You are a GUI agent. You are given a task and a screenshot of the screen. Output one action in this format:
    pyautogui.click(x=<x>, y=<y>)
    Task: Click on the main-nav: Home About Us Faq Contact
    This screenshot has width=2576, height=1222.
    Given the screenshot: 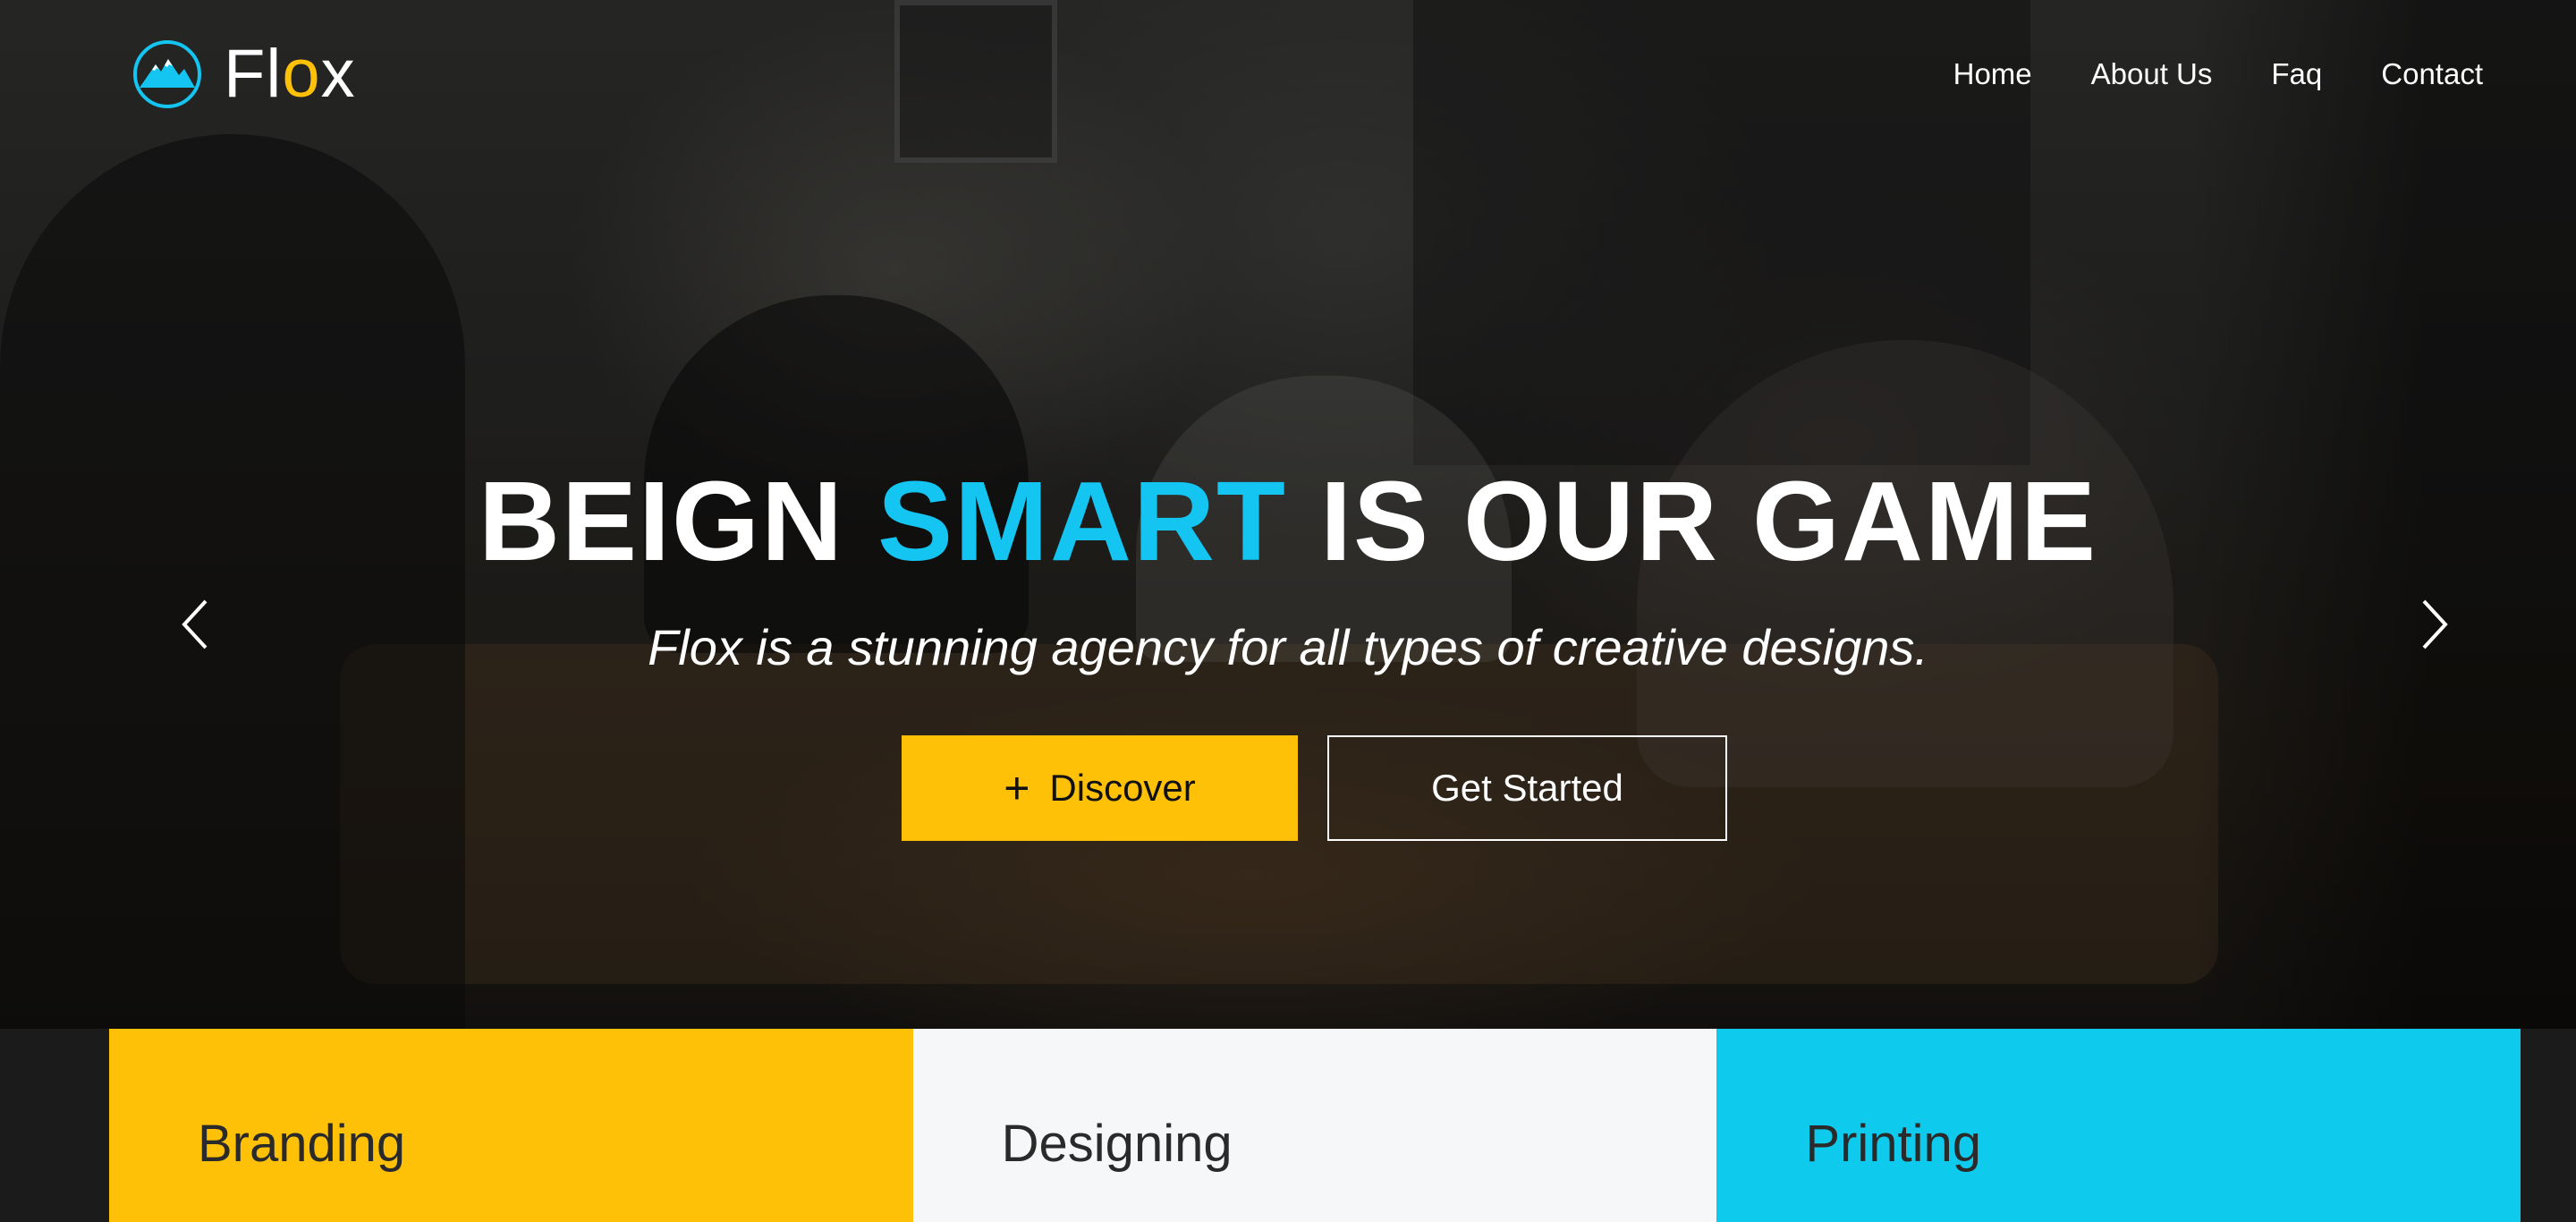 What is the action you would take?
    pyautogui.click(x=2218, y=74)
    